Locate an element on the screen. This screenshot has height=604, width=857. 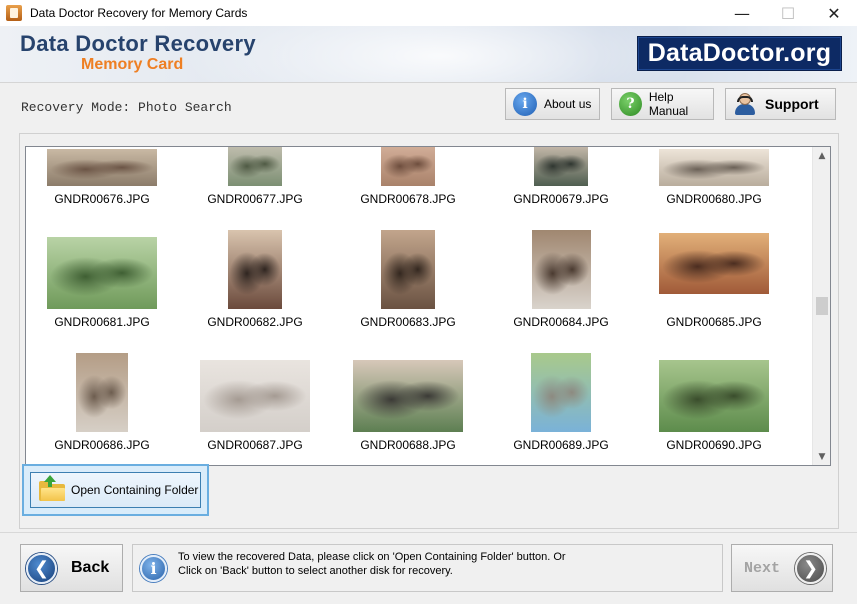
about-us-button: i About us is located at coordinates (552, 104).